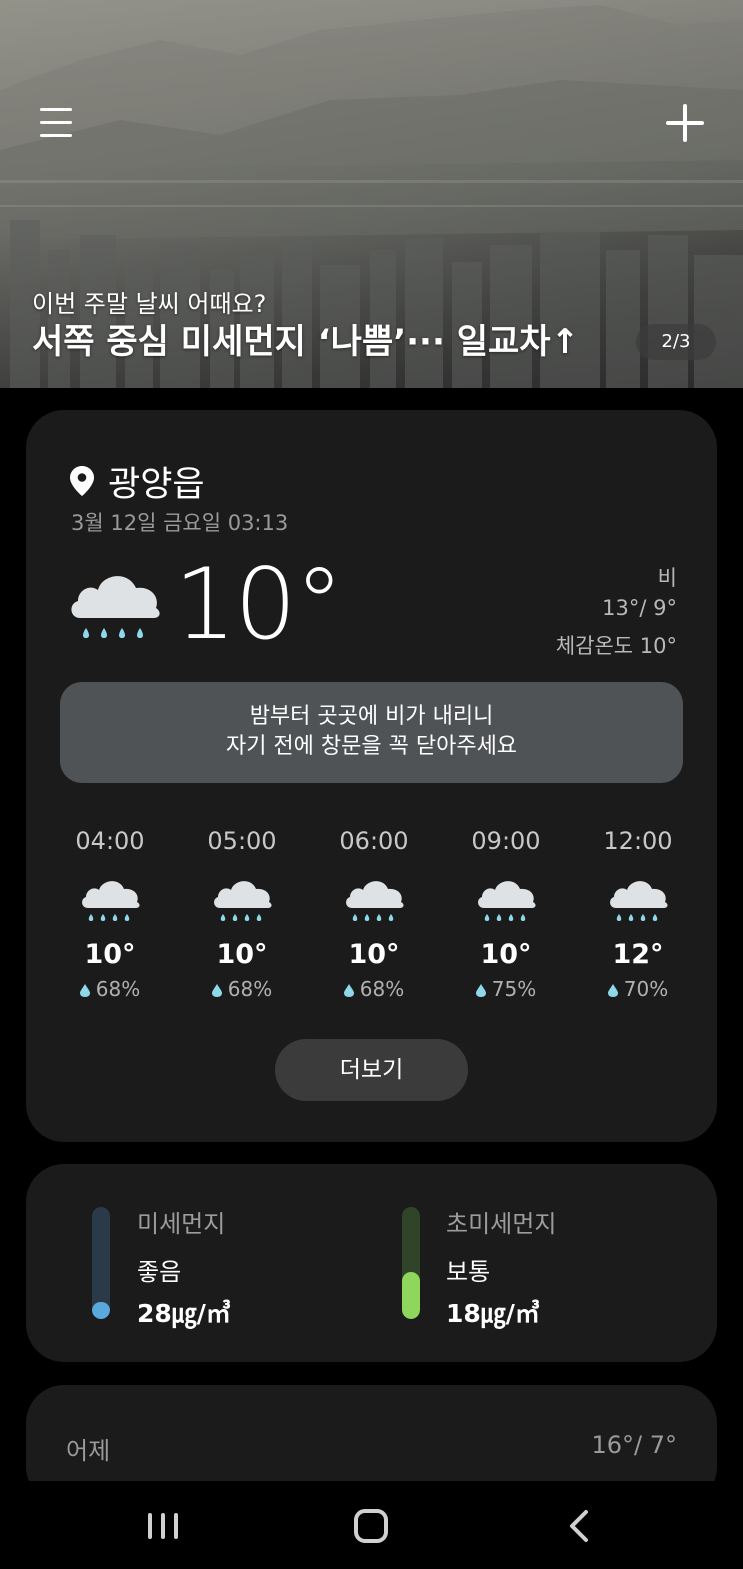 The width and height of the screenshot is (743, 1569). I want to click on hour-precipitation: 70%, so click(638, 989).